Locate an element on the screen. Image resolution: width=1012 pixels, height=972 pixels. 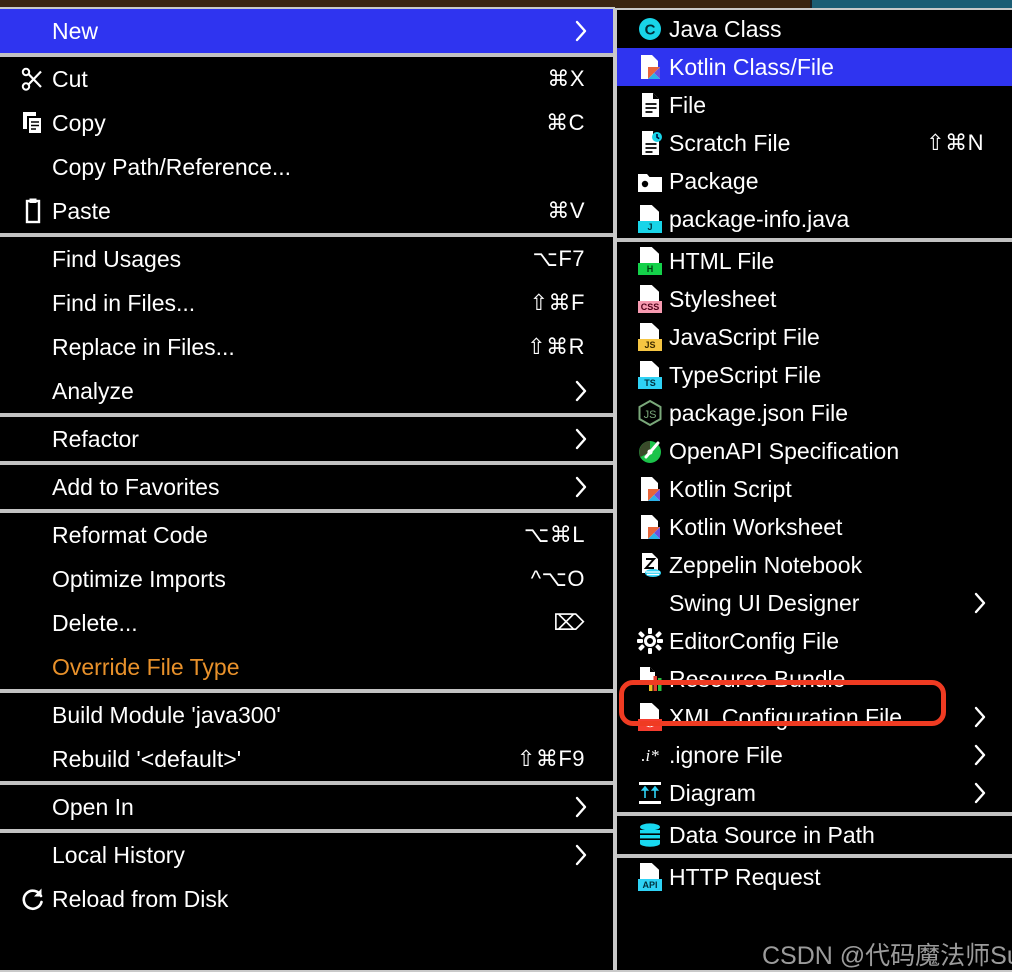
diagram-icon is located at coordinates (650, 793).